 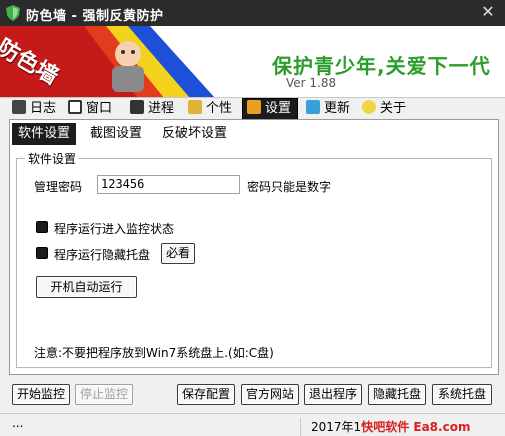 I want to click on status-date: 2017年1, so click(x=336, y=427).